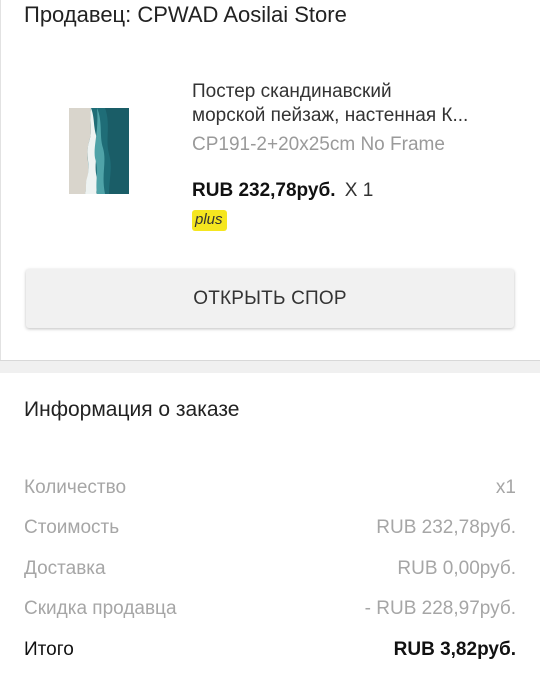  I want to click on order-info-row-shipping: Доставка RUB 0,00руб., so click(270, 569).